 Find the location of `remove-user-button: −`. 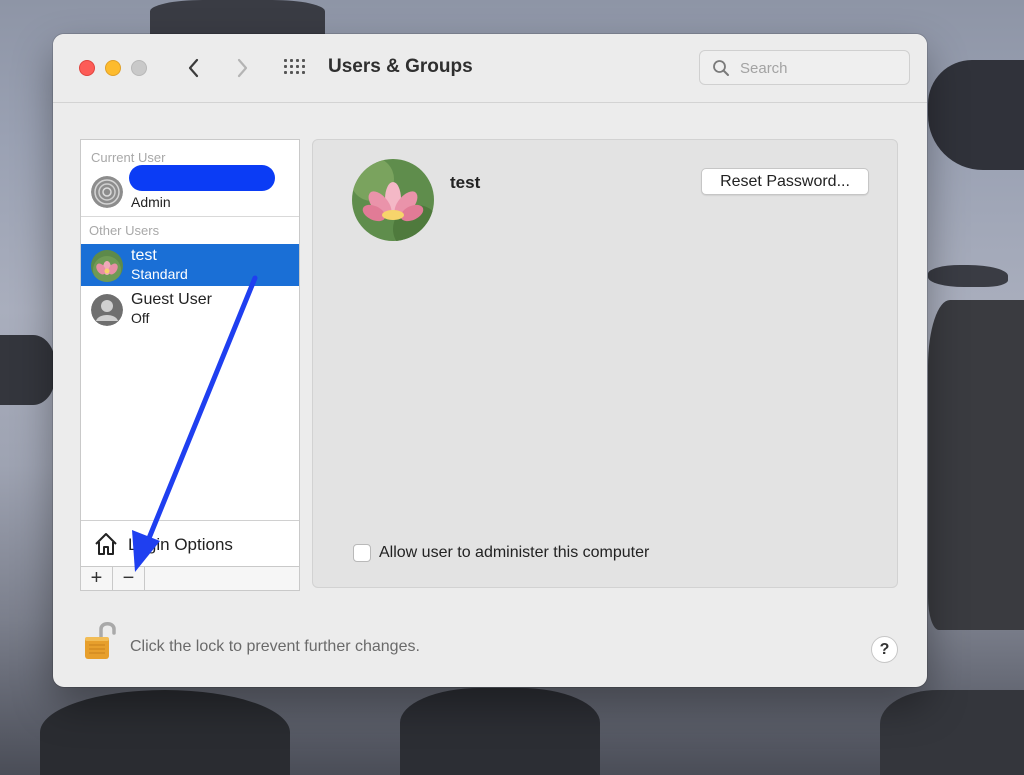

remove-user-button: − is located at coordinates (129, 578).